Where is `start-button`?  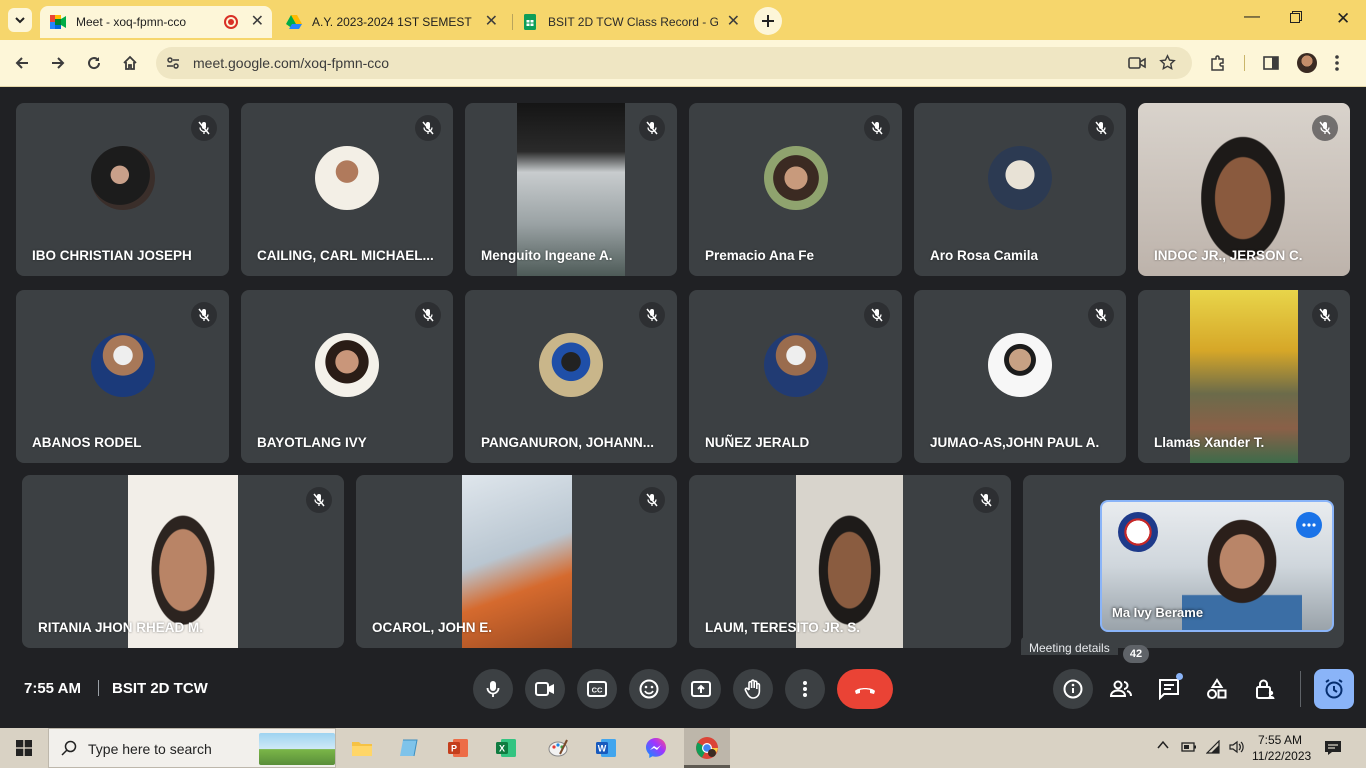 start-button is located at coordinates (24, 748).